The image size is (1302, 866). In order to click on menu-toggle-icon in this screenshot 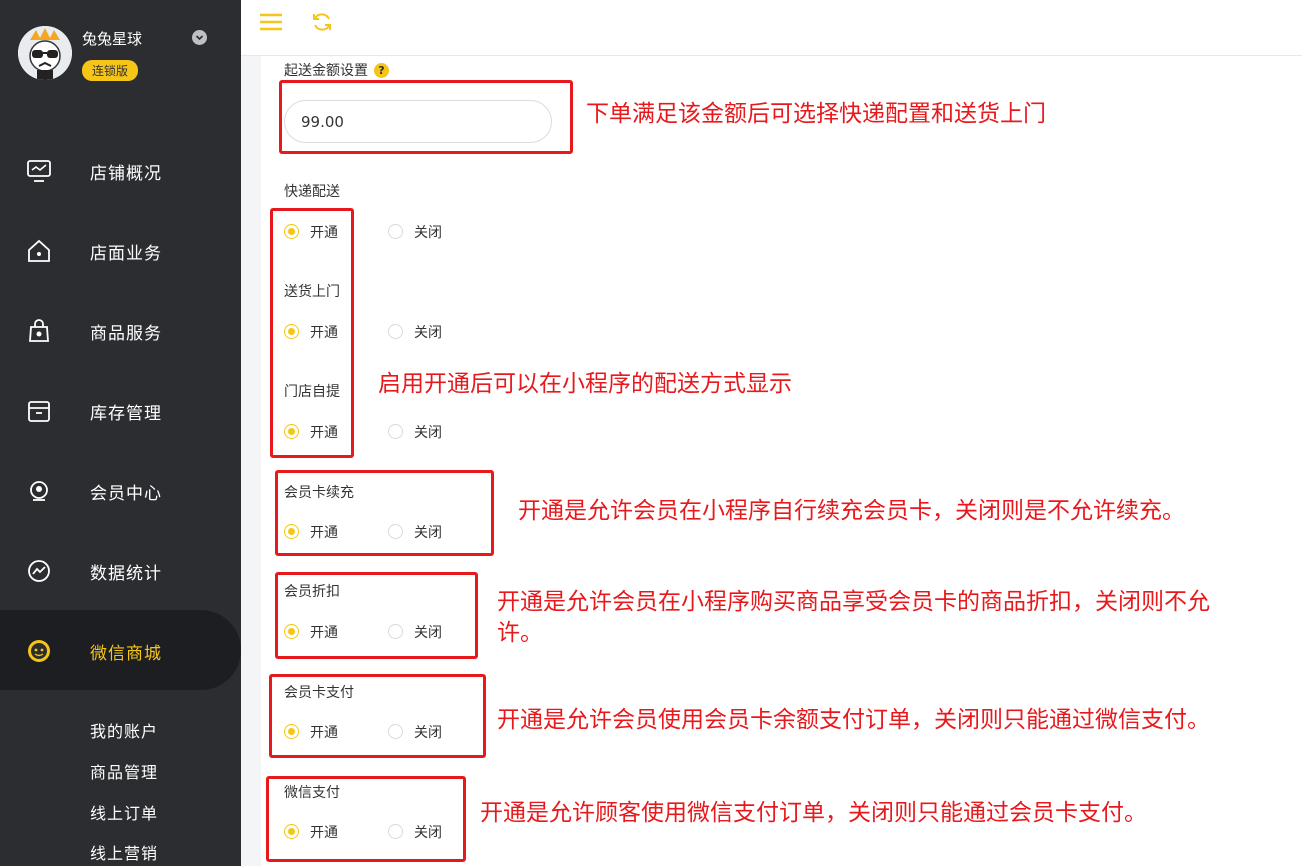, I will do `click(271, 22)`.